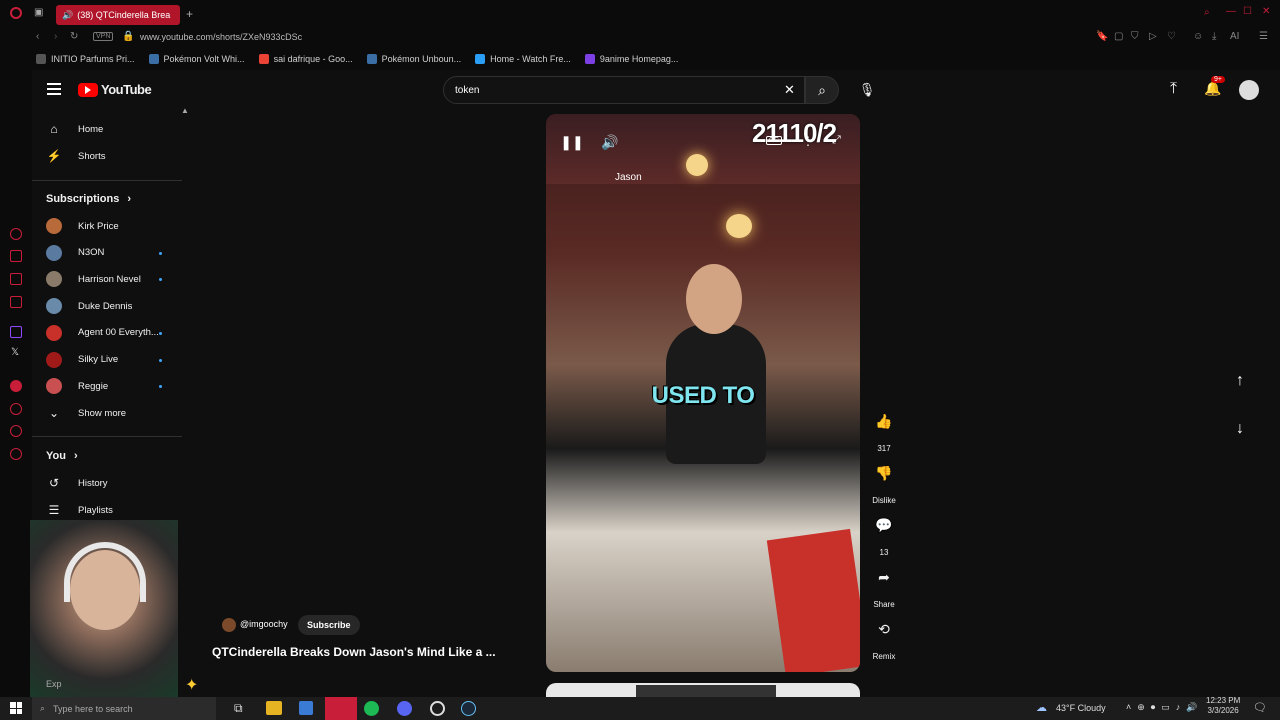  I want to click on notification-center-icon: 🗨, so click(1260, 707).